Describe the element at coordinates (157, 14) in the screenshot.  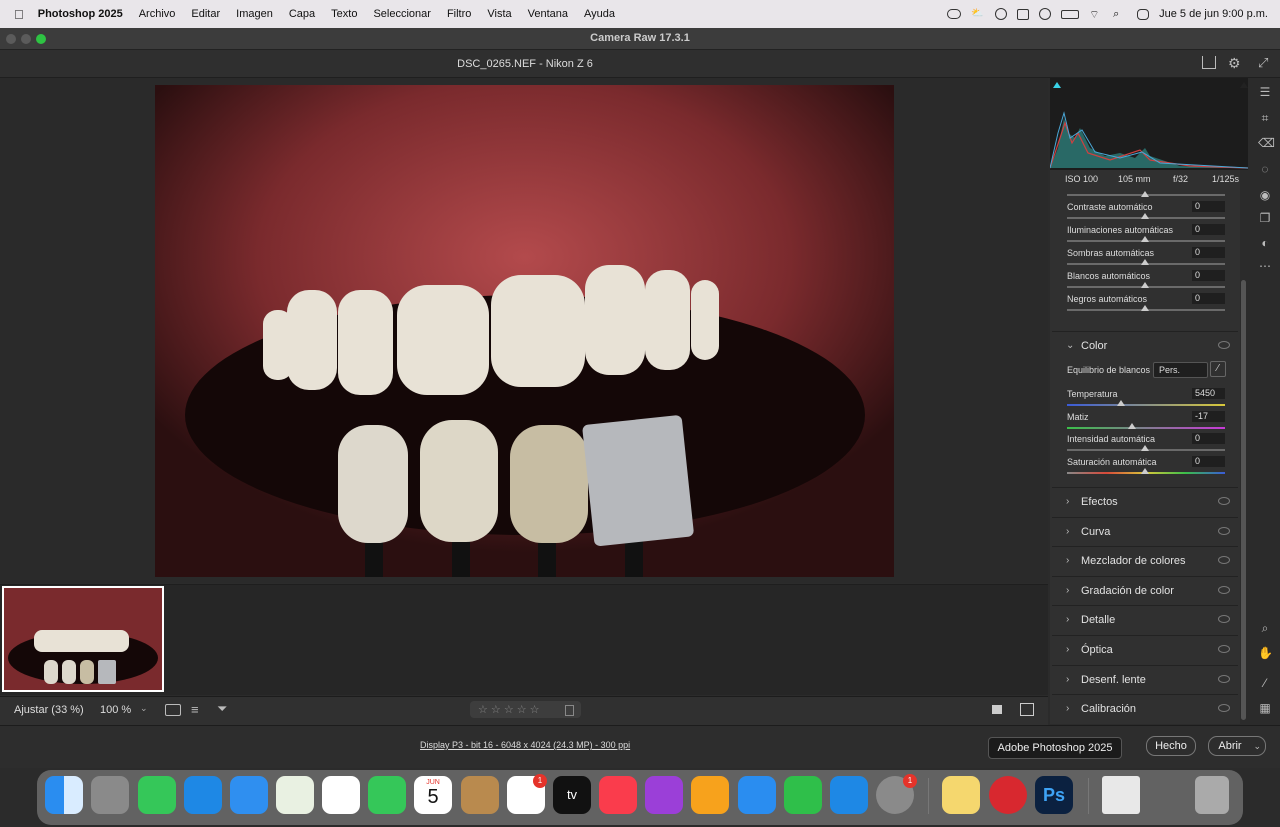
I see `menu-archivo: Archivo` at that location.